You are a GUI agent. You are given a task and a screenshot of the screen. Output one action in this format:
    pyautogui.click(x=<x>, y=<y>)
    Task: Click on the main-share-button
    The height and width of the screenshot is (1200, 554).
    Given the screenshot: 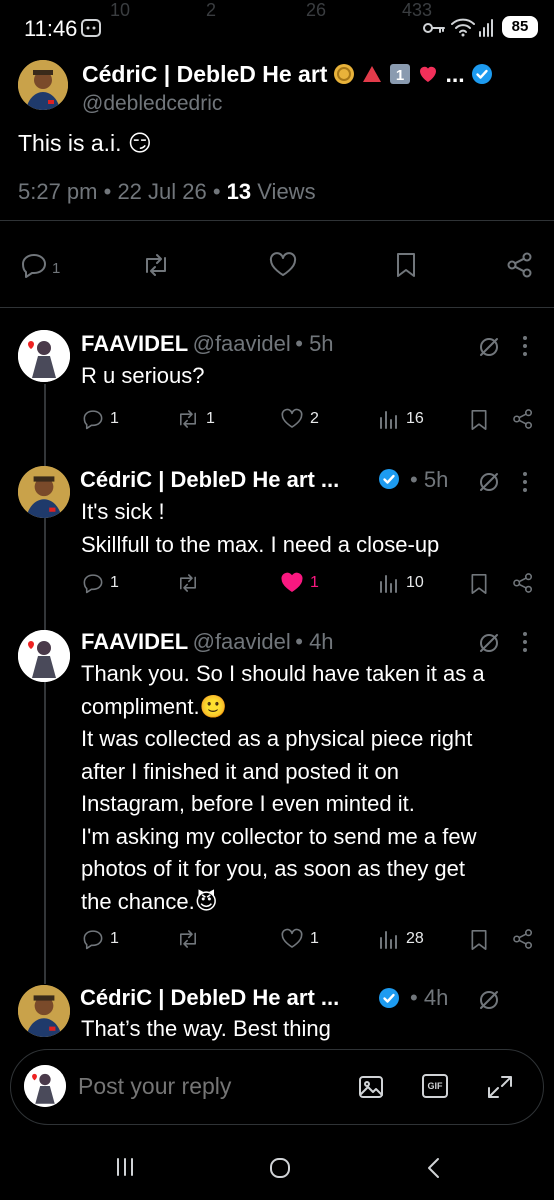 What is the action you would take?
    pyautogui.click(x=520, y=265)
    